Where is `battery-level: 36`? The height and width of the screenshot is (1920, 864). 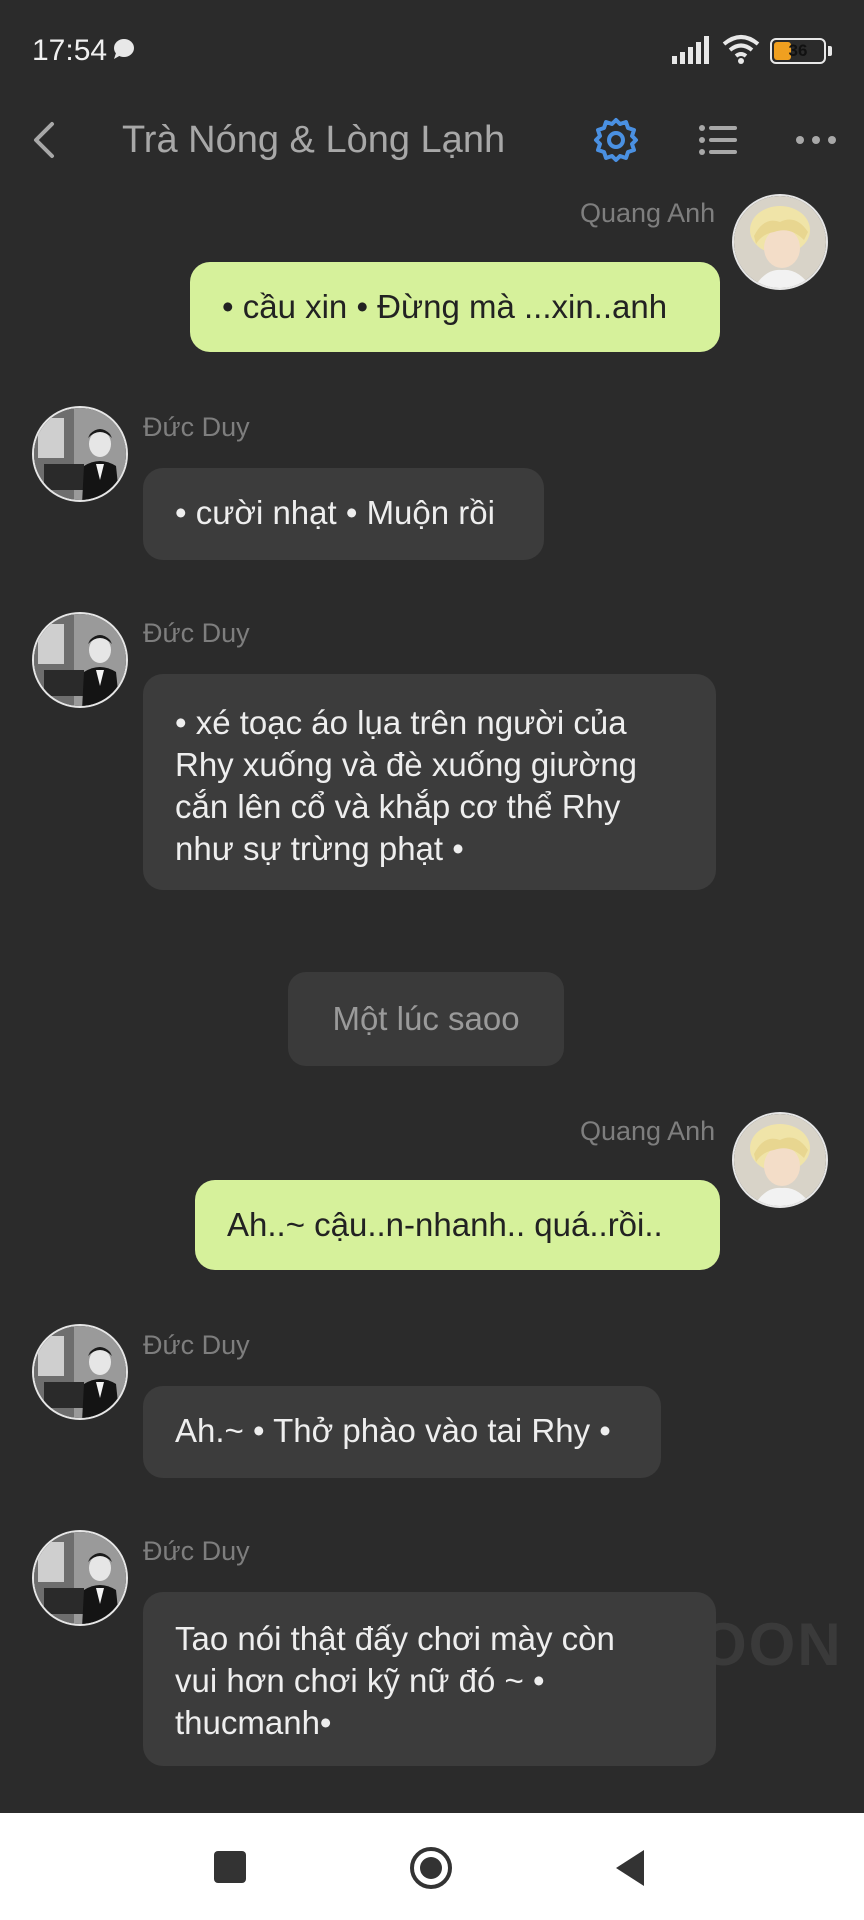
battery-level: 36 is located at coordinates (798, 50).